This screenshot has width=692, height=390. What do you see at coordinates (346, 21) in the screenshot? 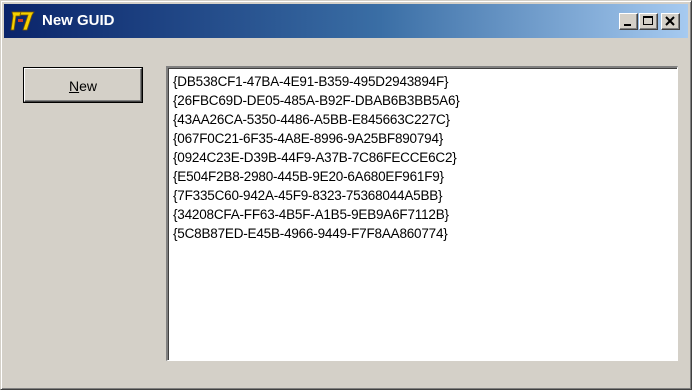
I see `title-bar: New GUID` at bounding box center [346, 21].